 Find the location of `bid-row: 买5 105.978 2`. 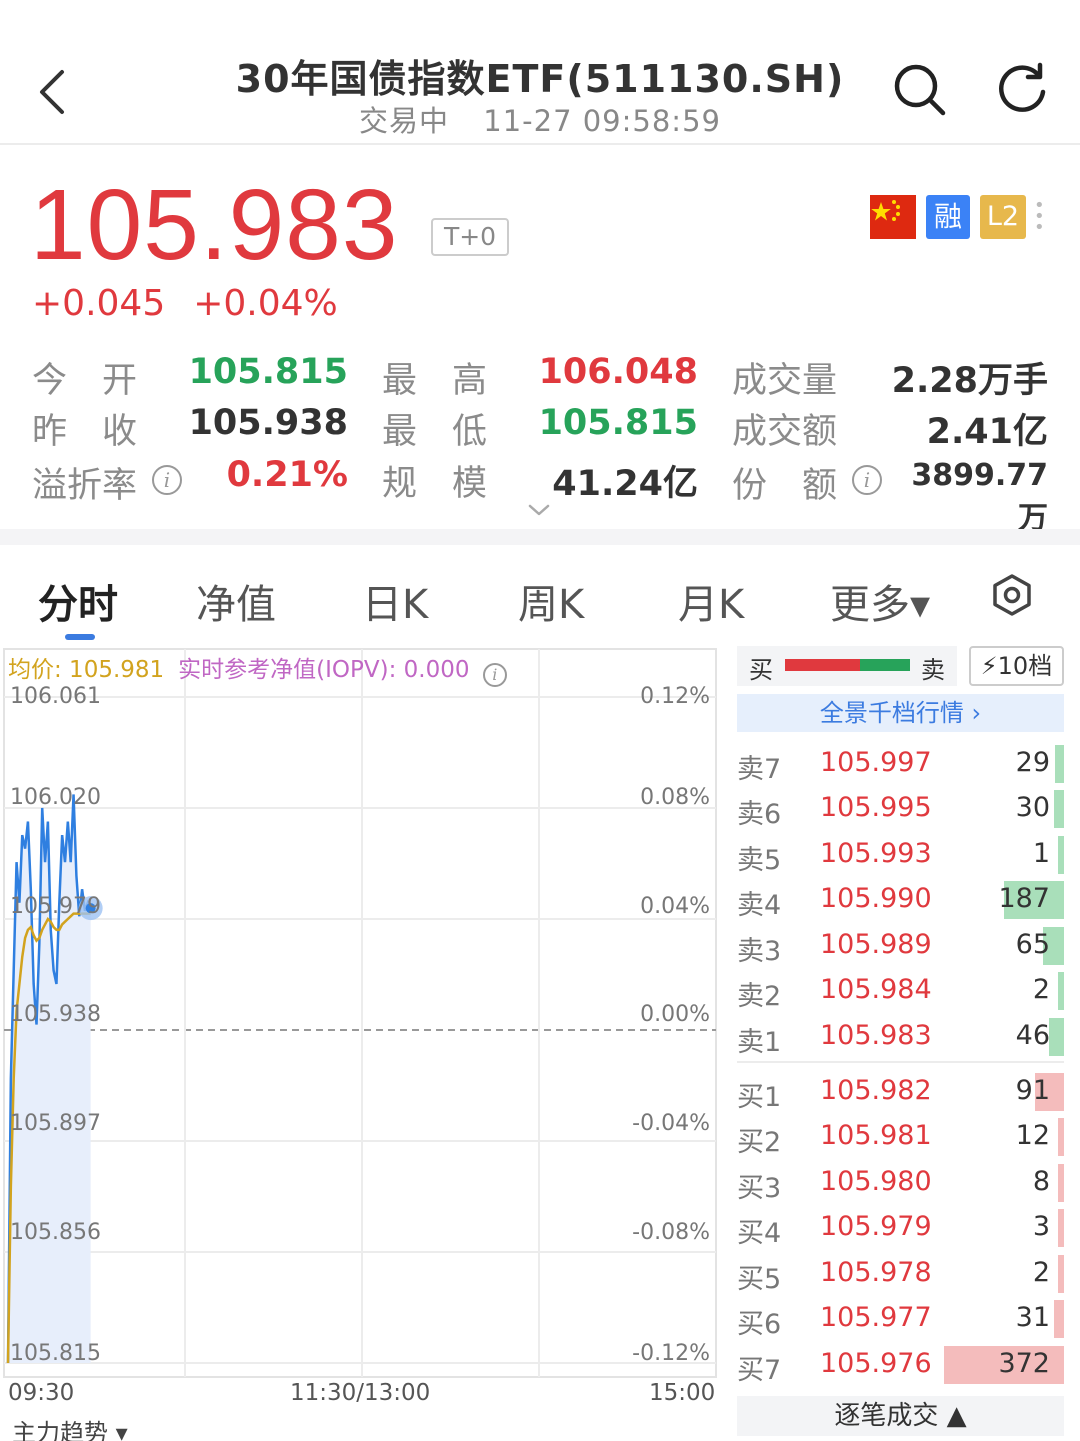

bid-row: 买5 105.978 2 is located at coordinates (900, 1275).